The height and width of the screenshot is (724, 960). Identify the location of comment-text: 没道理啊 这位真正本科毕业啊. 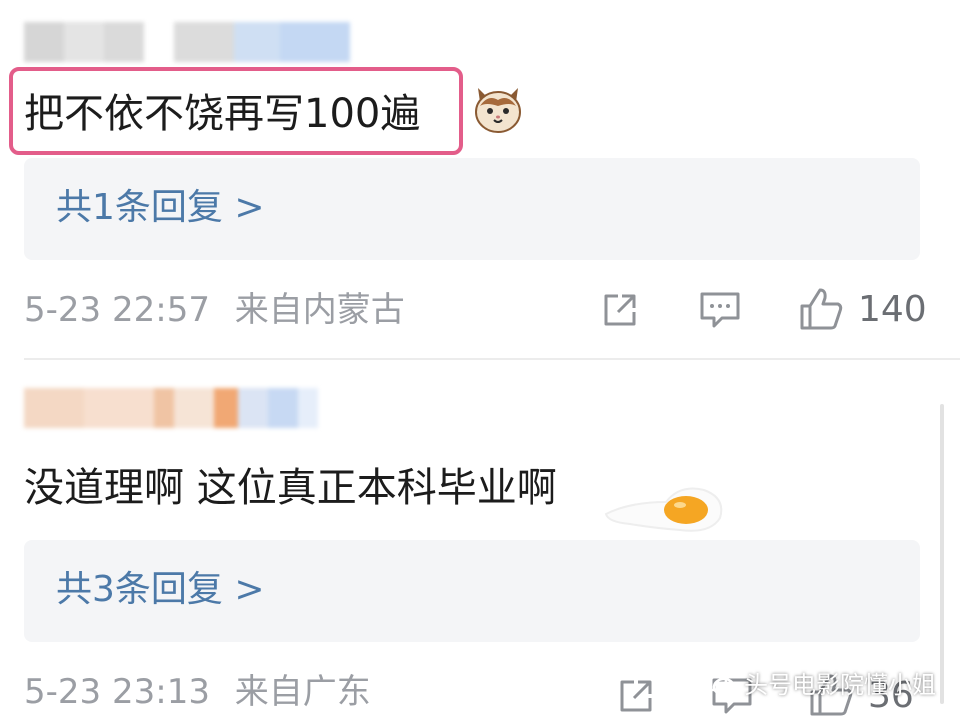
(290, 488).